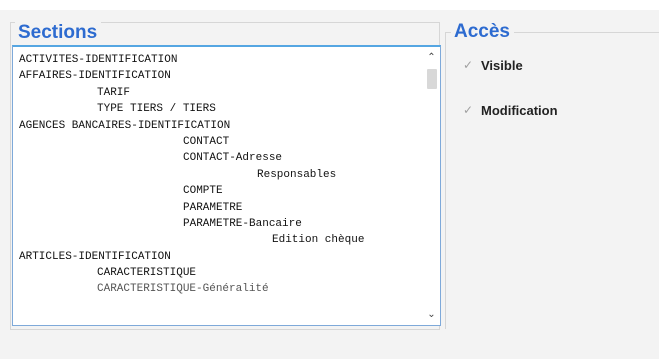 This screenshot has width=659, height=359. I want to click on sections-title: Sections, so click(58, 33).